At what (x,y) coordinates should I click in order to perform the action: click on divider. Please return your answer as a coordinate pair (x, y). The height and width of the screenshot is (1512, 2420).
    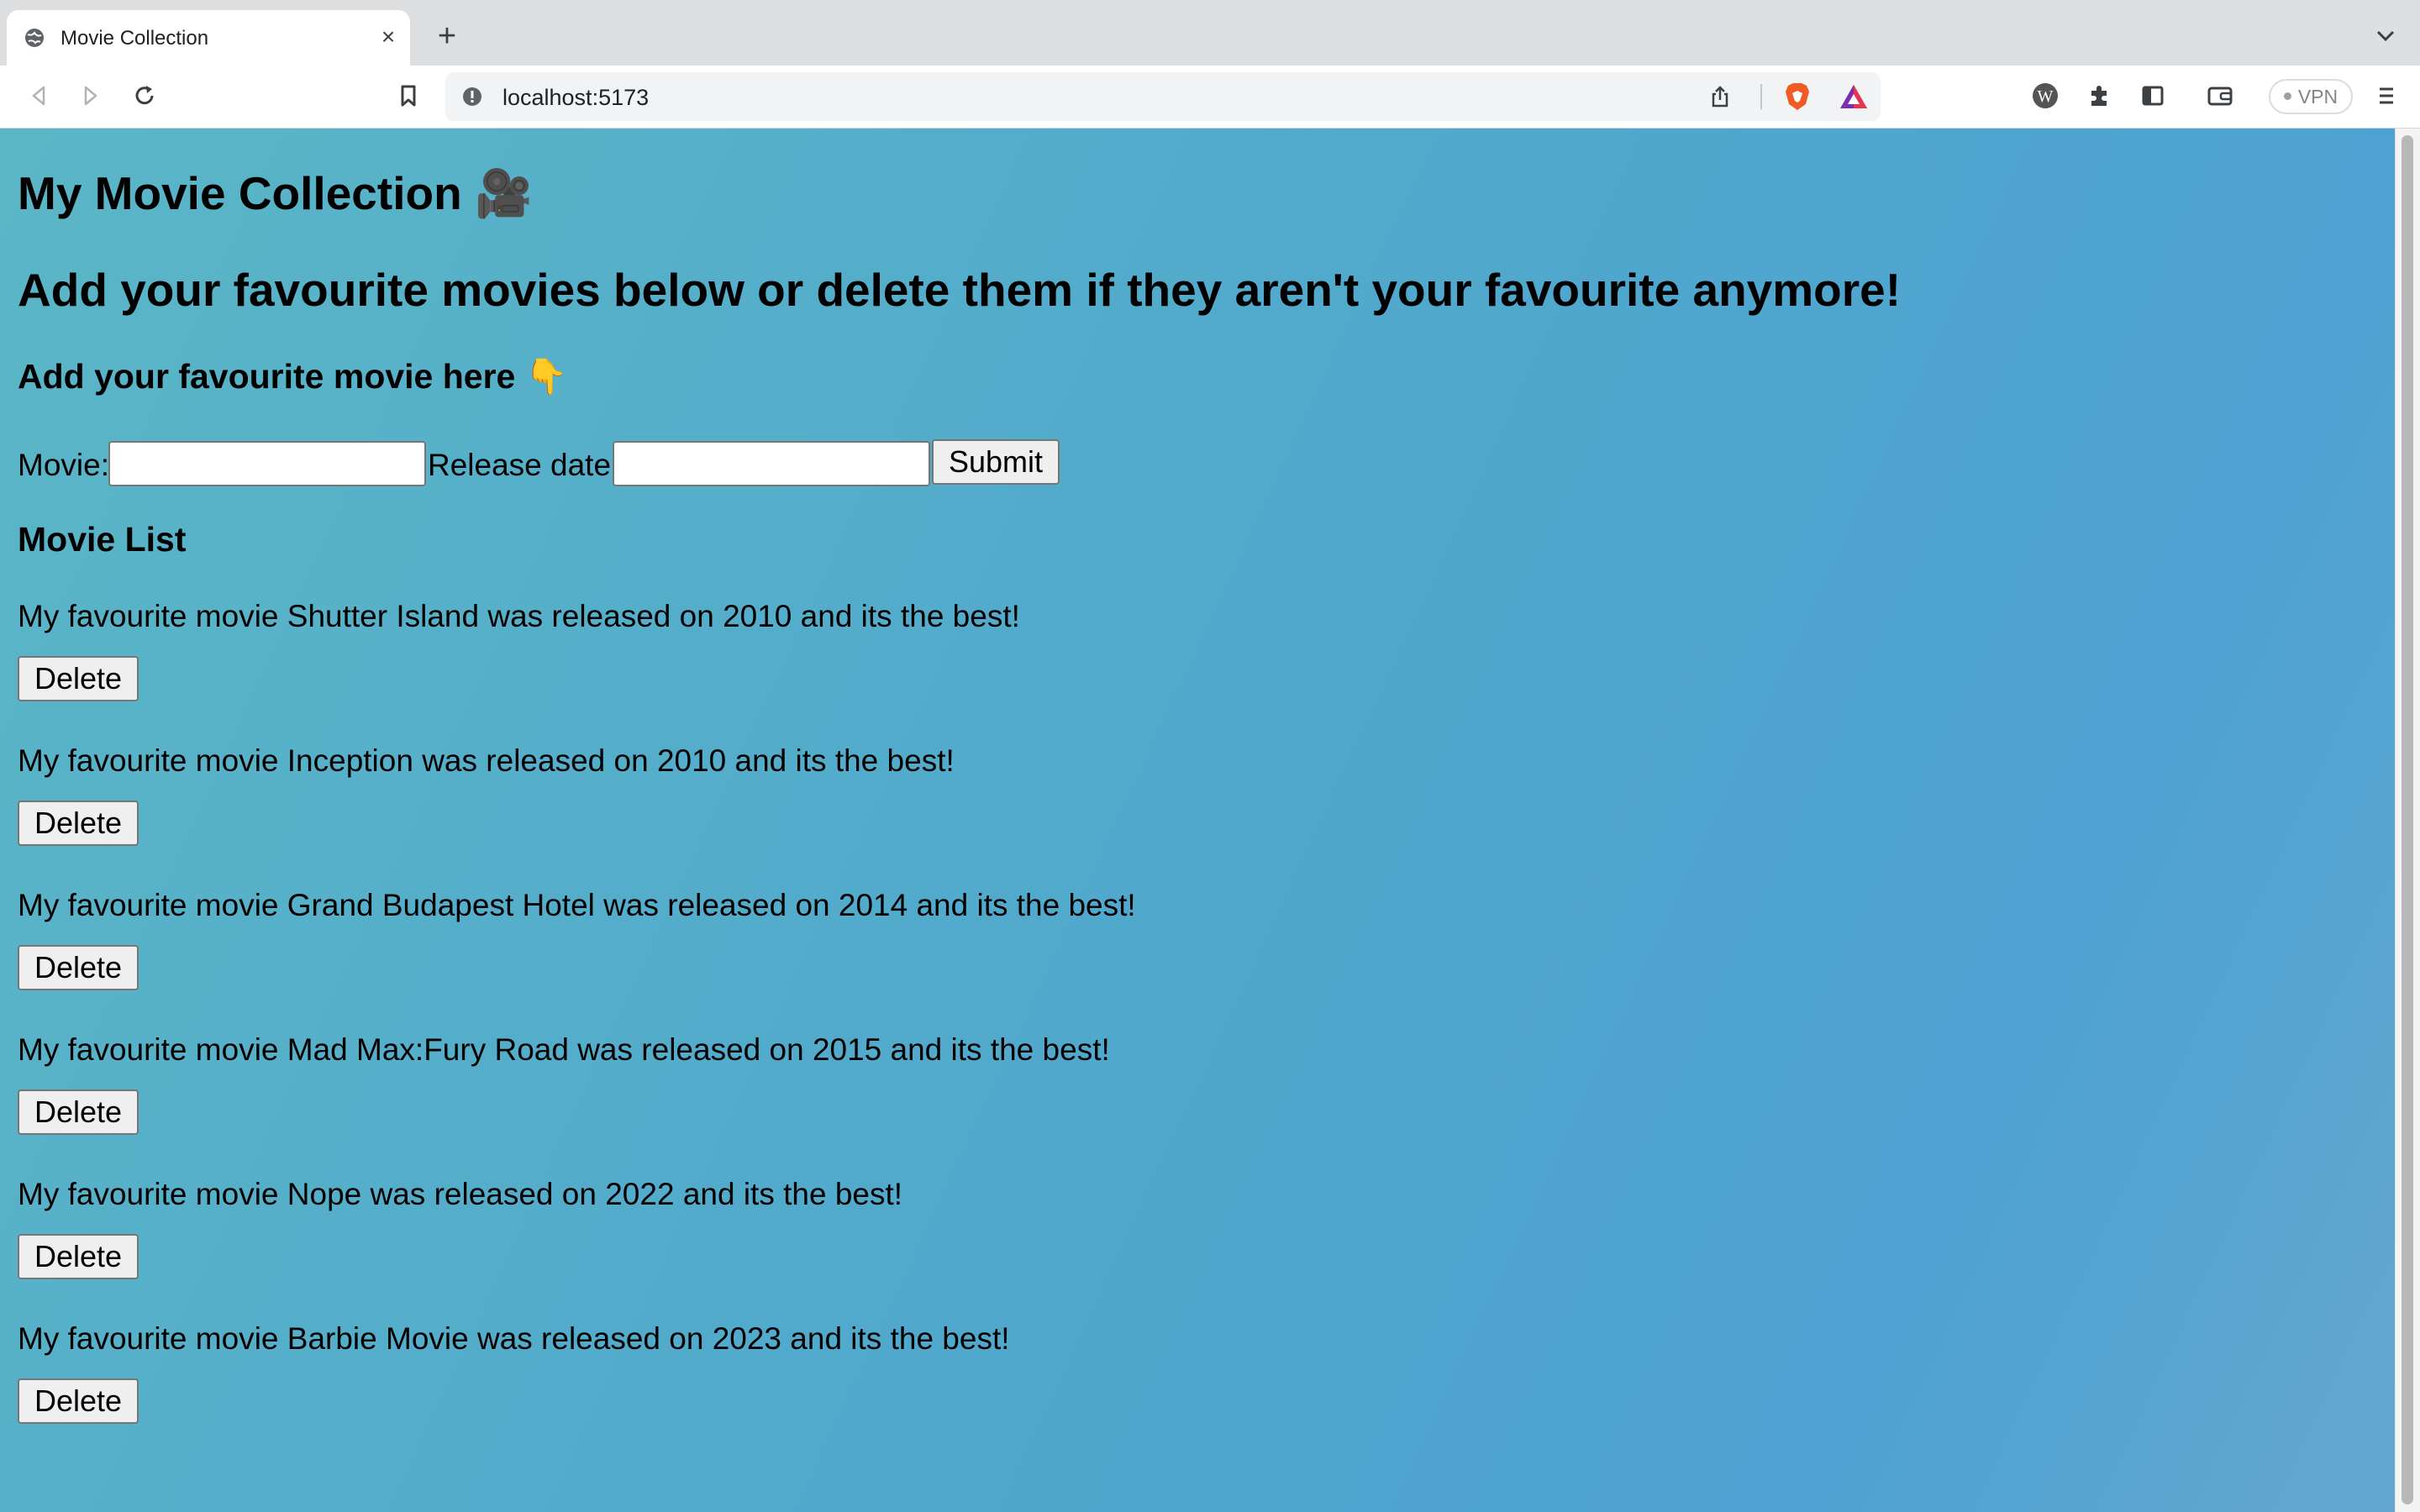
    Looking at the image, I should click on (1761, 96).